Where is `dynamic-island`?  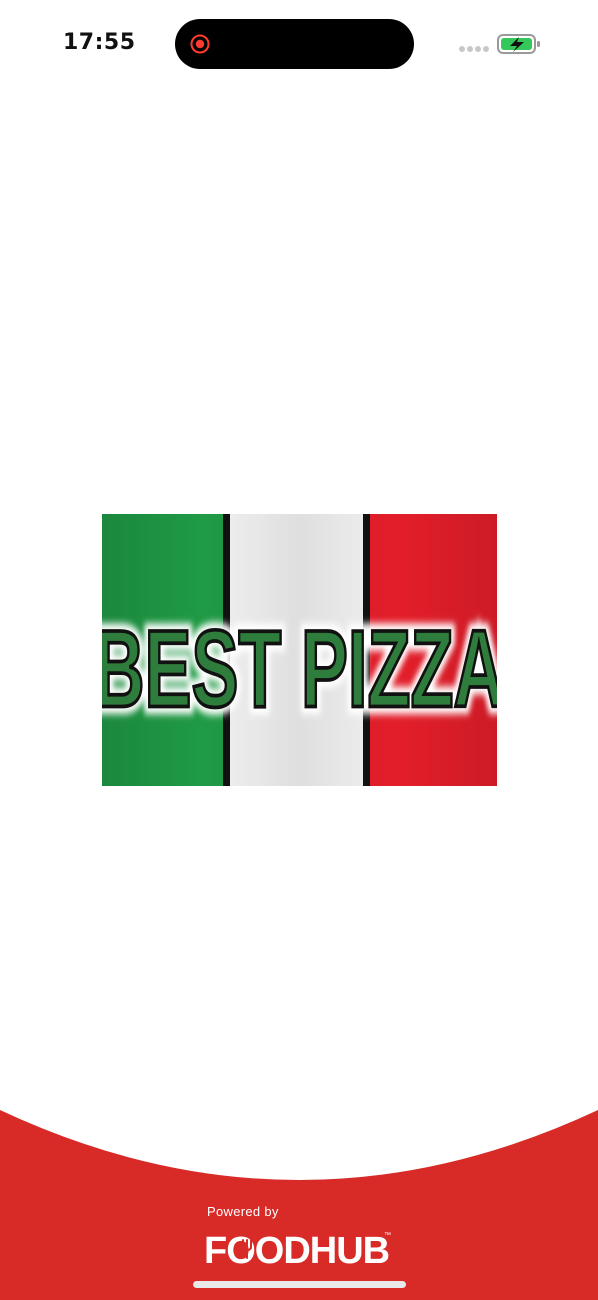
dynamic-island is located at coordinates (294, 44).